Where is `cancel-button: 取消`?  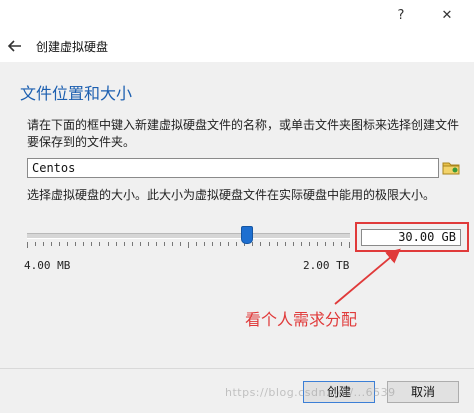
cancel-button: 取消 is located at coordinates (423, 392).